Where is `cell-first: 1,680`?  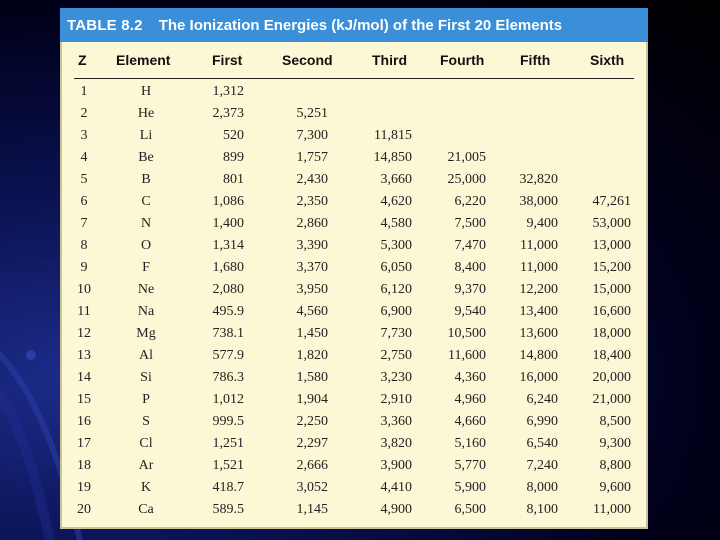 cell-first: 1,680 is located at coordinates (228, 267).